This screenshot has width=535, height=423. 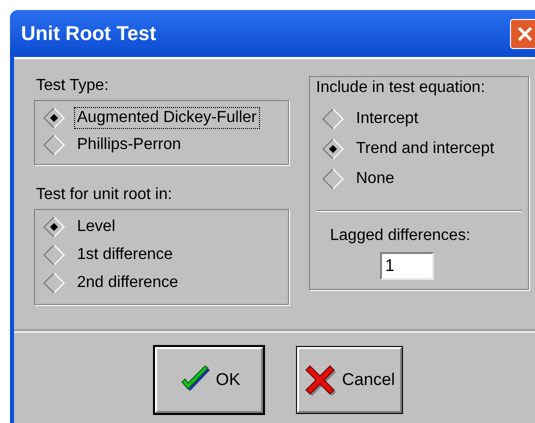 I want to click on group-label: Test for unit root in:, so click(x=105, y=195).